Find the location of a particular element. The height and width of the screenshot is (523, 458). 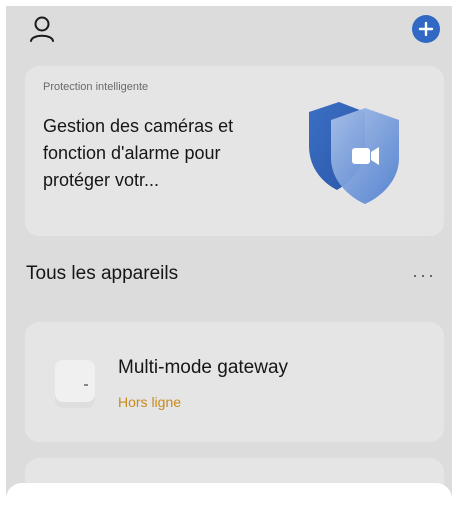

gateway-device-image is located at coordinates (75, 384).